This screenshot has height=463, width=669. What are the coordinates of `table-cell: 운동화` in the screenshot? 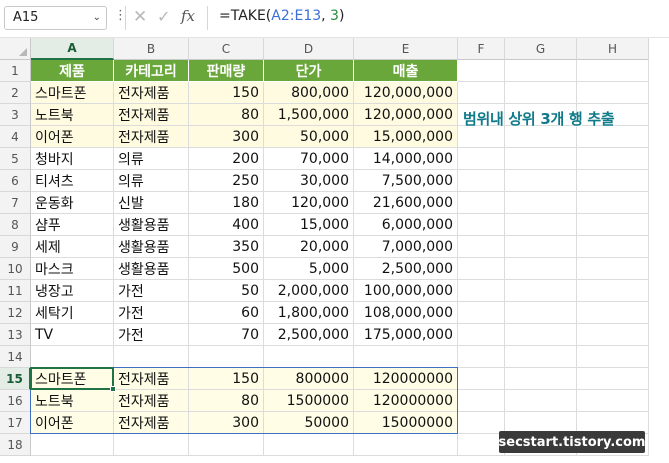 It's located at (72, 203).